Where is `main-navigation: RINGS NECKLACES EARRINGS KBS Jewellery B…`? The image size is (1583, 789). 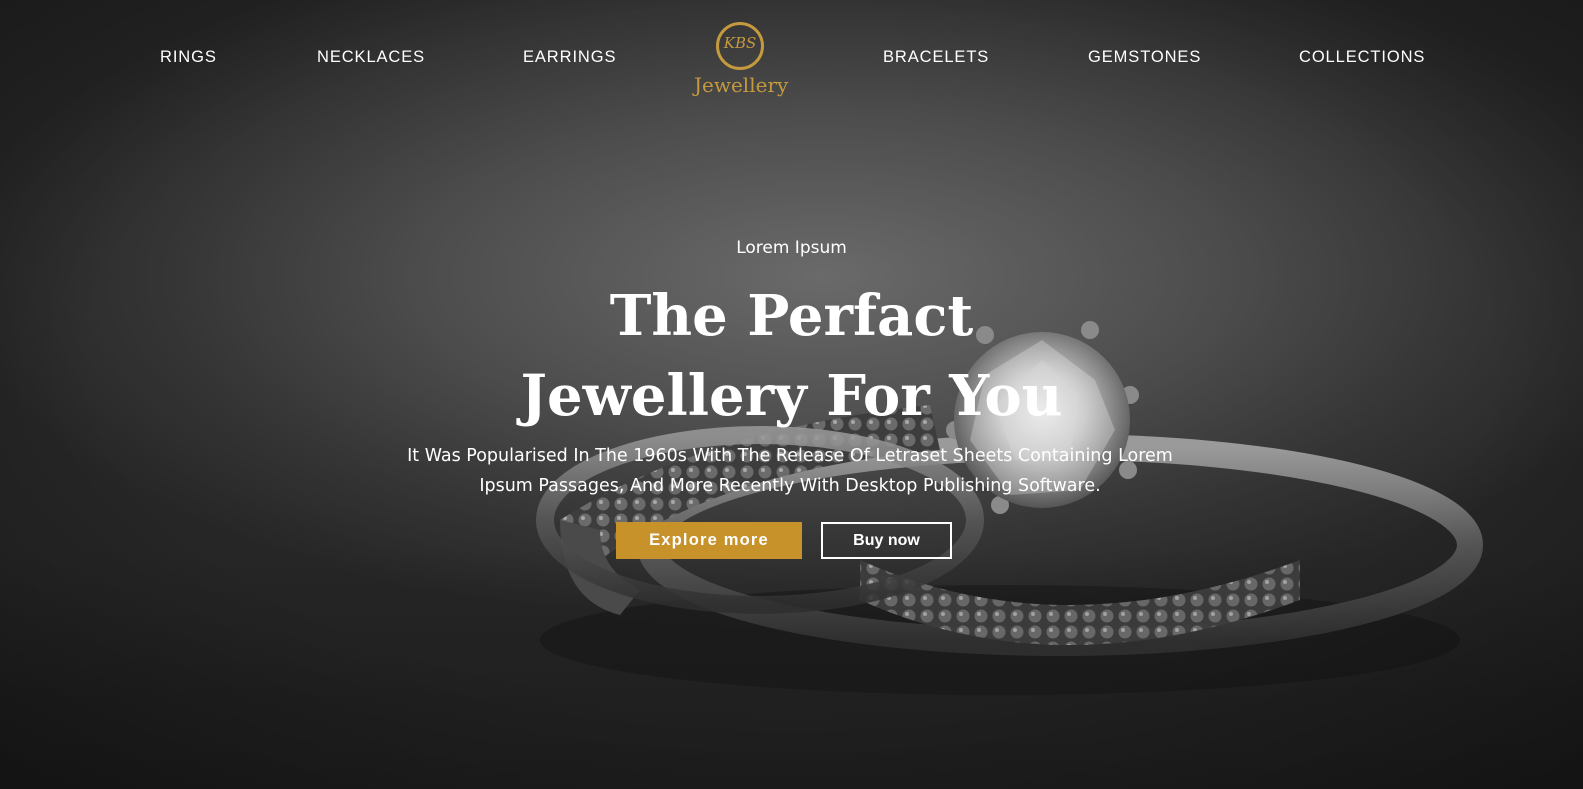
main-navigation: RINGS NECKLACES EARRINGS KBS Jewellery B… is located at coordinates (791, 55).